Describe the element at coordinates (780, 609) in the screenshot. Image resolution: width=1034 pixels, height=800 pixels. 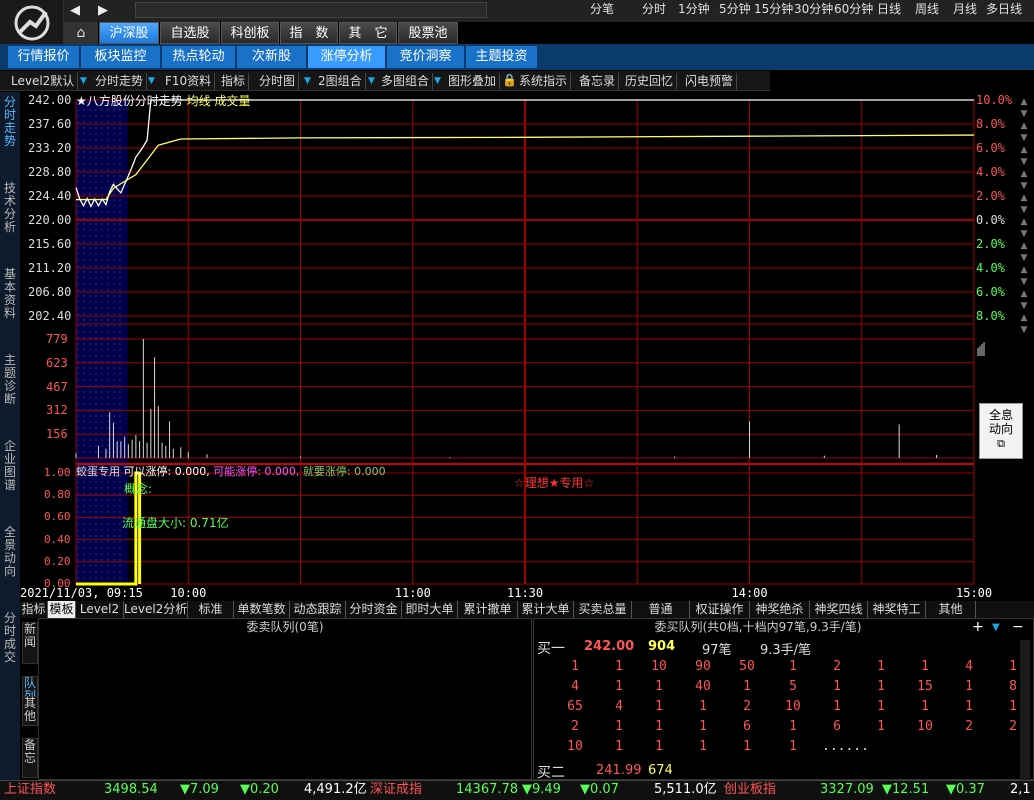
I see `bottom-tab: 神奖绝杀` at that location.